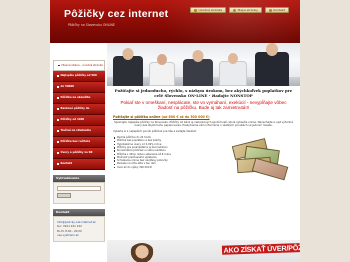 The height and width of the screenshot is (262, 350). Describe the element at coordinates (82, 65) in the screenshot. I see `sidebar-item-label: Hlavná strana – úvodná stránka` at that location.